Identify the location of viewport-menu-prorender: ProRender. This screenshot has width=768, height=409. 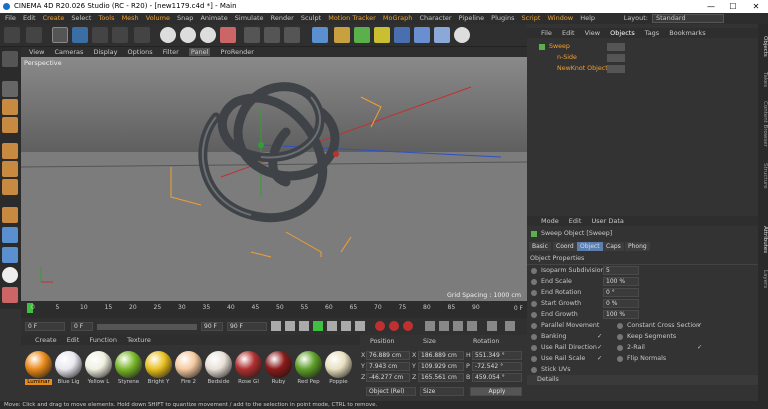
(237, 52).